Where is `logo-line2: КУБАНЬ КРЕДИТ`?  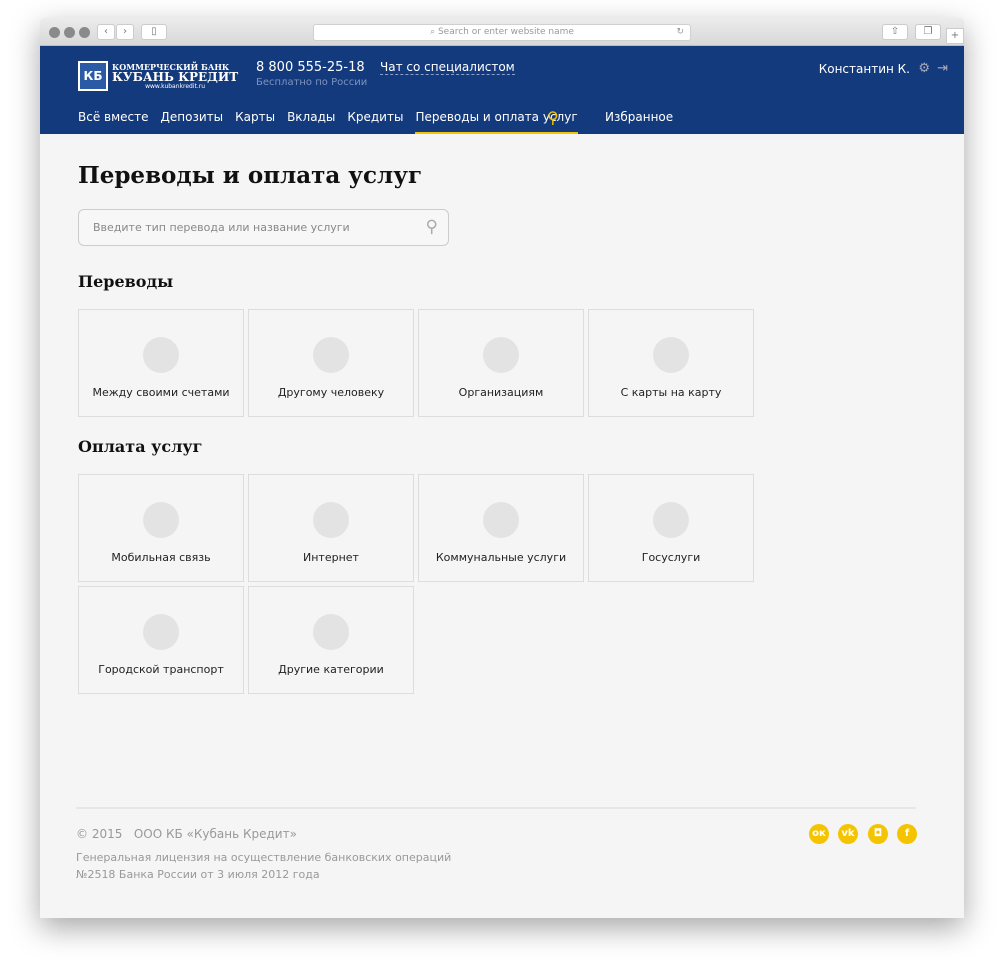
logo-line2: КУБАНЬ КРЕДИТ is located at coordinates (175, 76).